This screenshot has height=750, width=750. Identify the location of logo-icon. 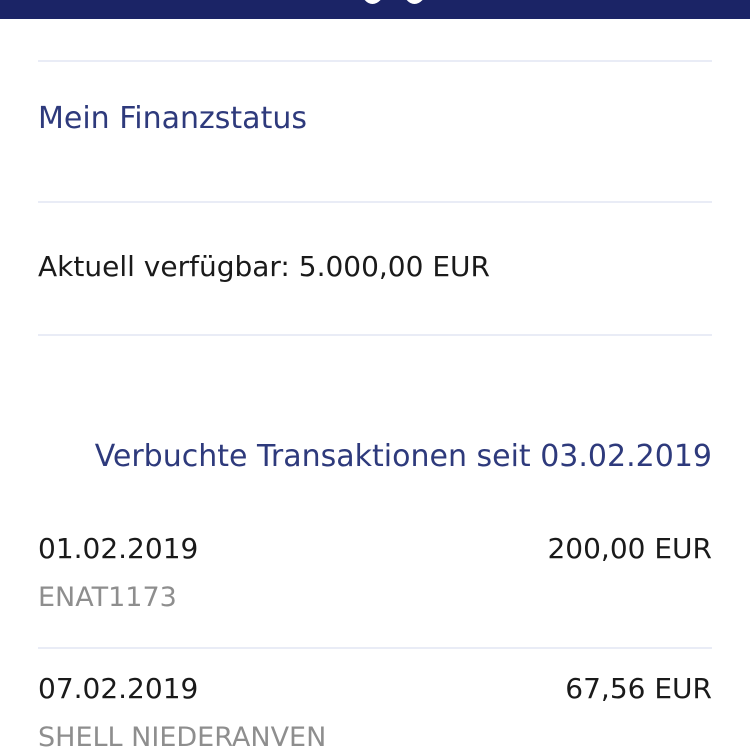
(393, 2).